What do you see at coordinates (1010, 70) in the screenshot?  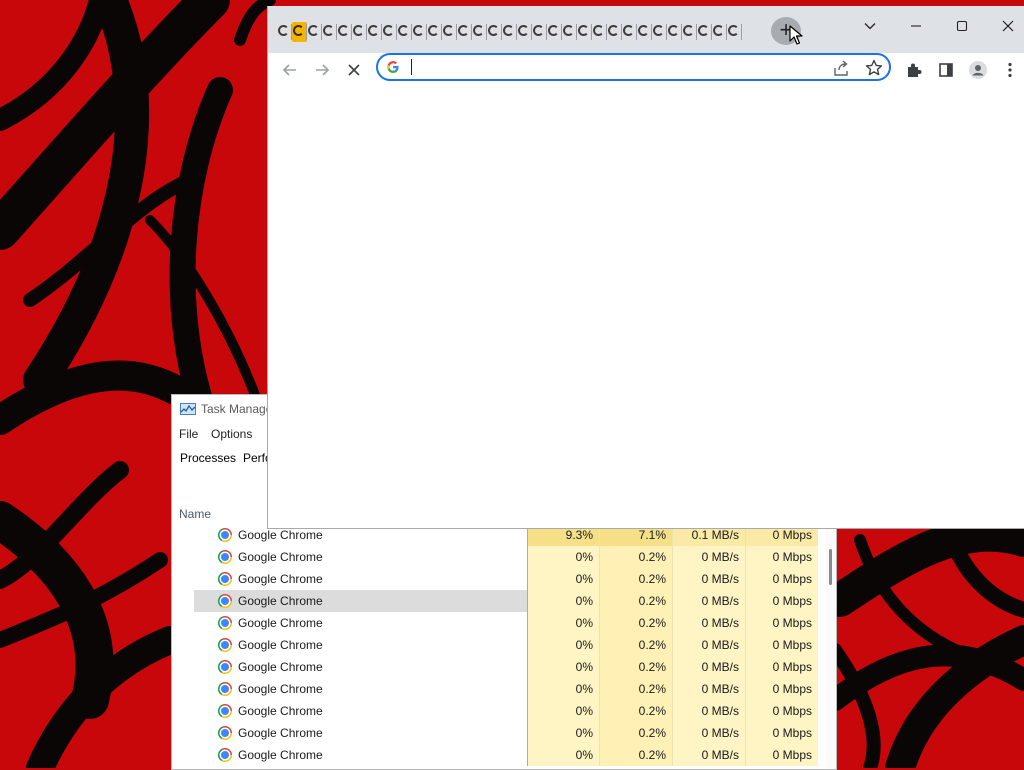 I see `chrome-menu-button` at bounding box center [1010, 70].